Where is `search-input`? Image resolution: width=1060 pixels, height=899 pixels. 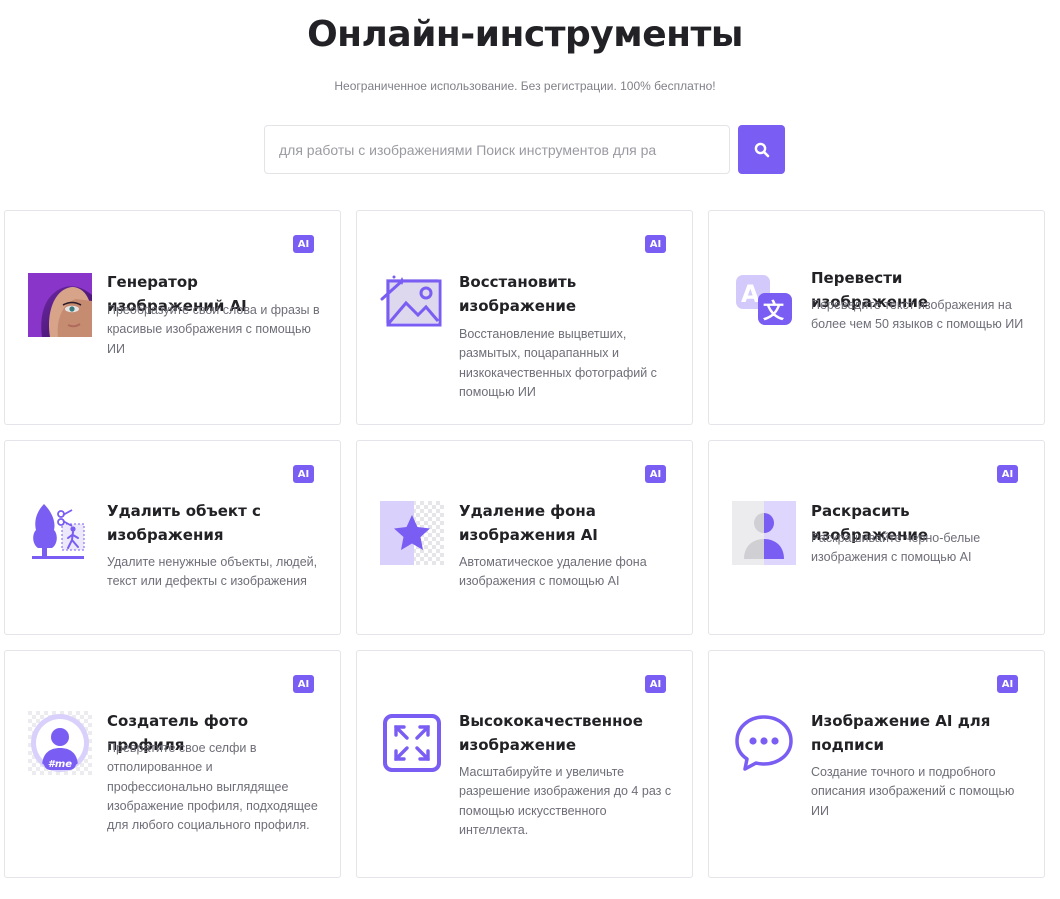 search-input is located at coordinates (497, 149).